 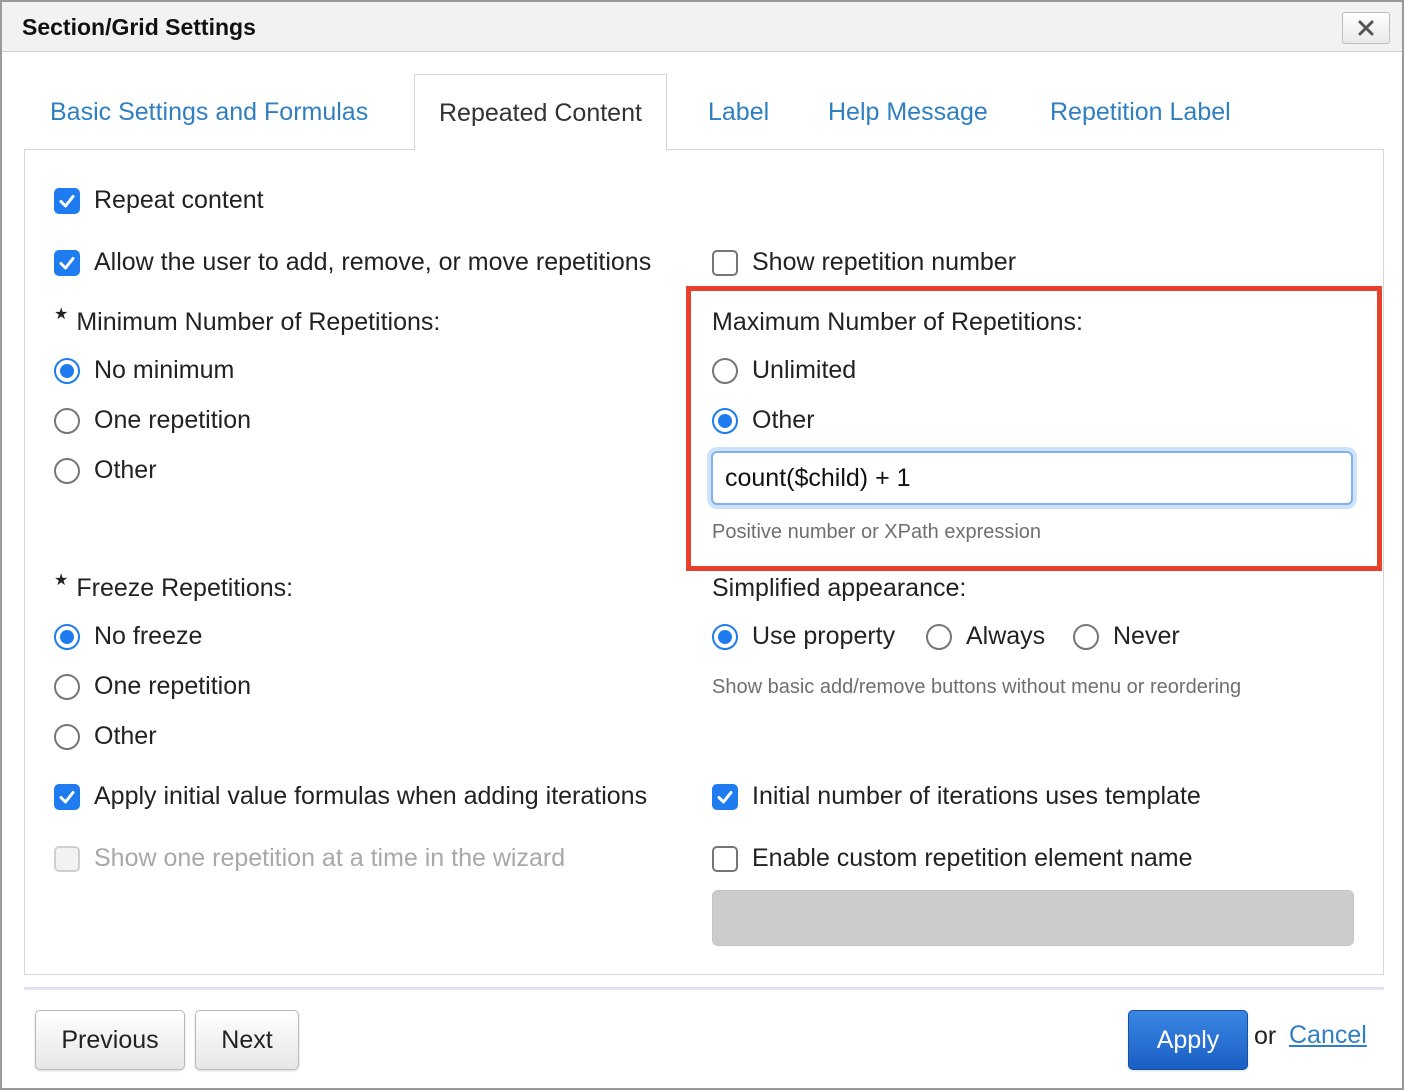 I want to click on show-repetition-number-label: Show repetition number, so click(x=884, y=262).